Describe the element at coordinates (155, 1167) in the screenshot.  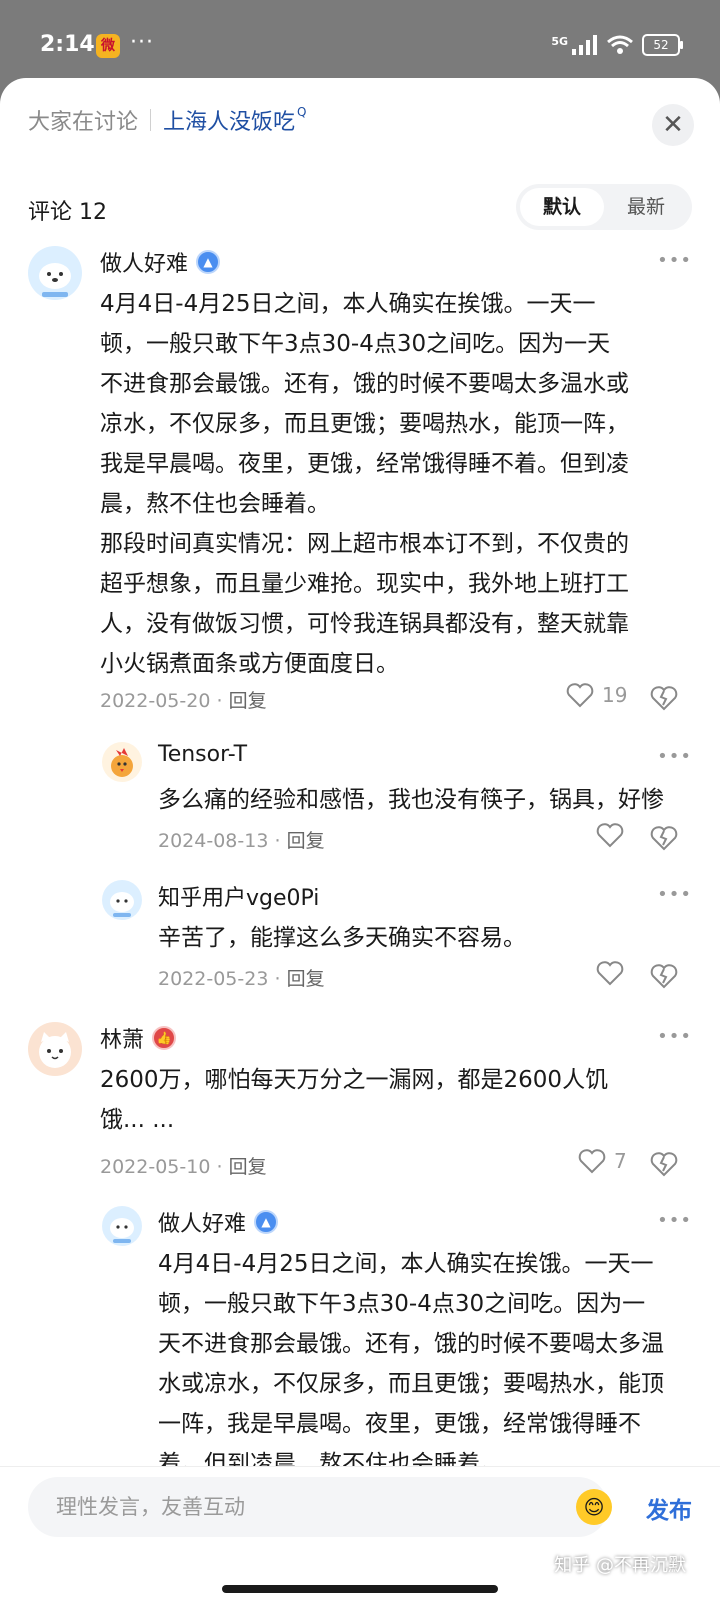
I see `comment-date: 2022-05-10` at that location.